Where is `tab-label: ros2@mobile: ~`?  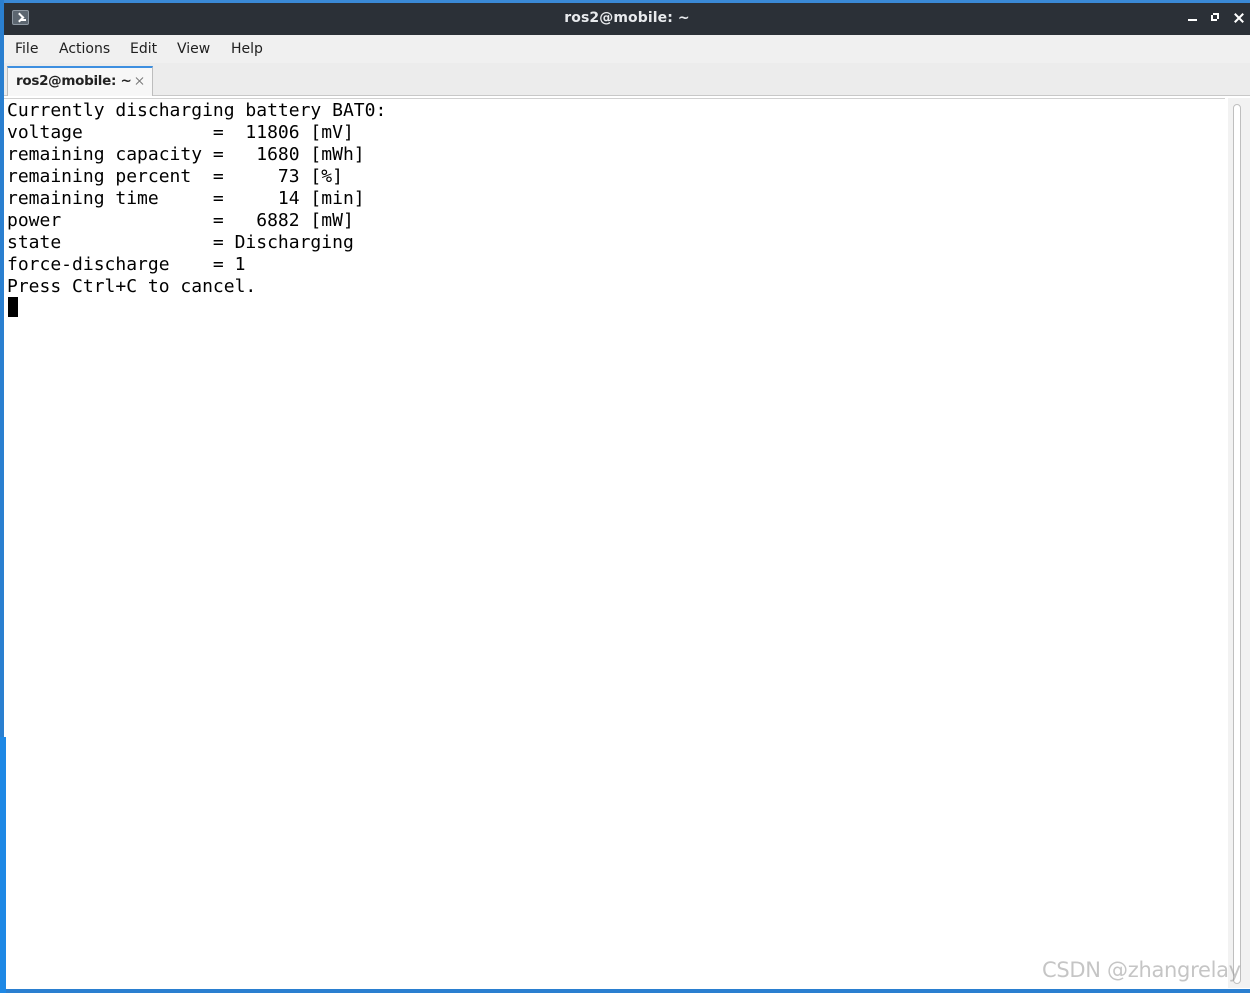
tab-label: ros2@mobile: ~ is located at coordinates (74, 81).